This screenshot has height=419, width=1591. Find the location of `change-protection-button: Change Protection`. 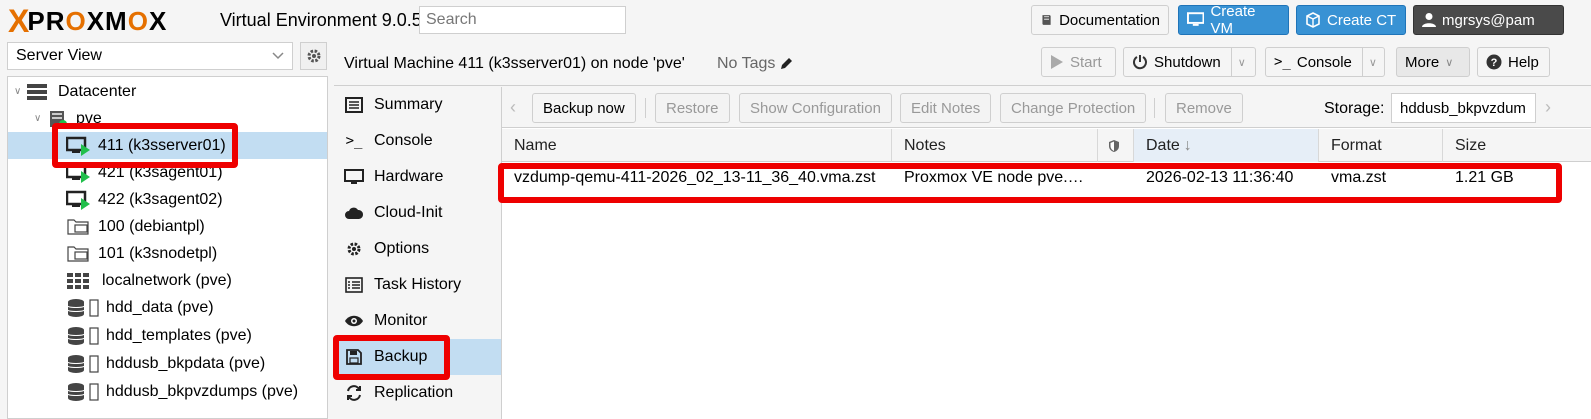

change-protection-button: Change Protection is located at coordinates (1073, 108).